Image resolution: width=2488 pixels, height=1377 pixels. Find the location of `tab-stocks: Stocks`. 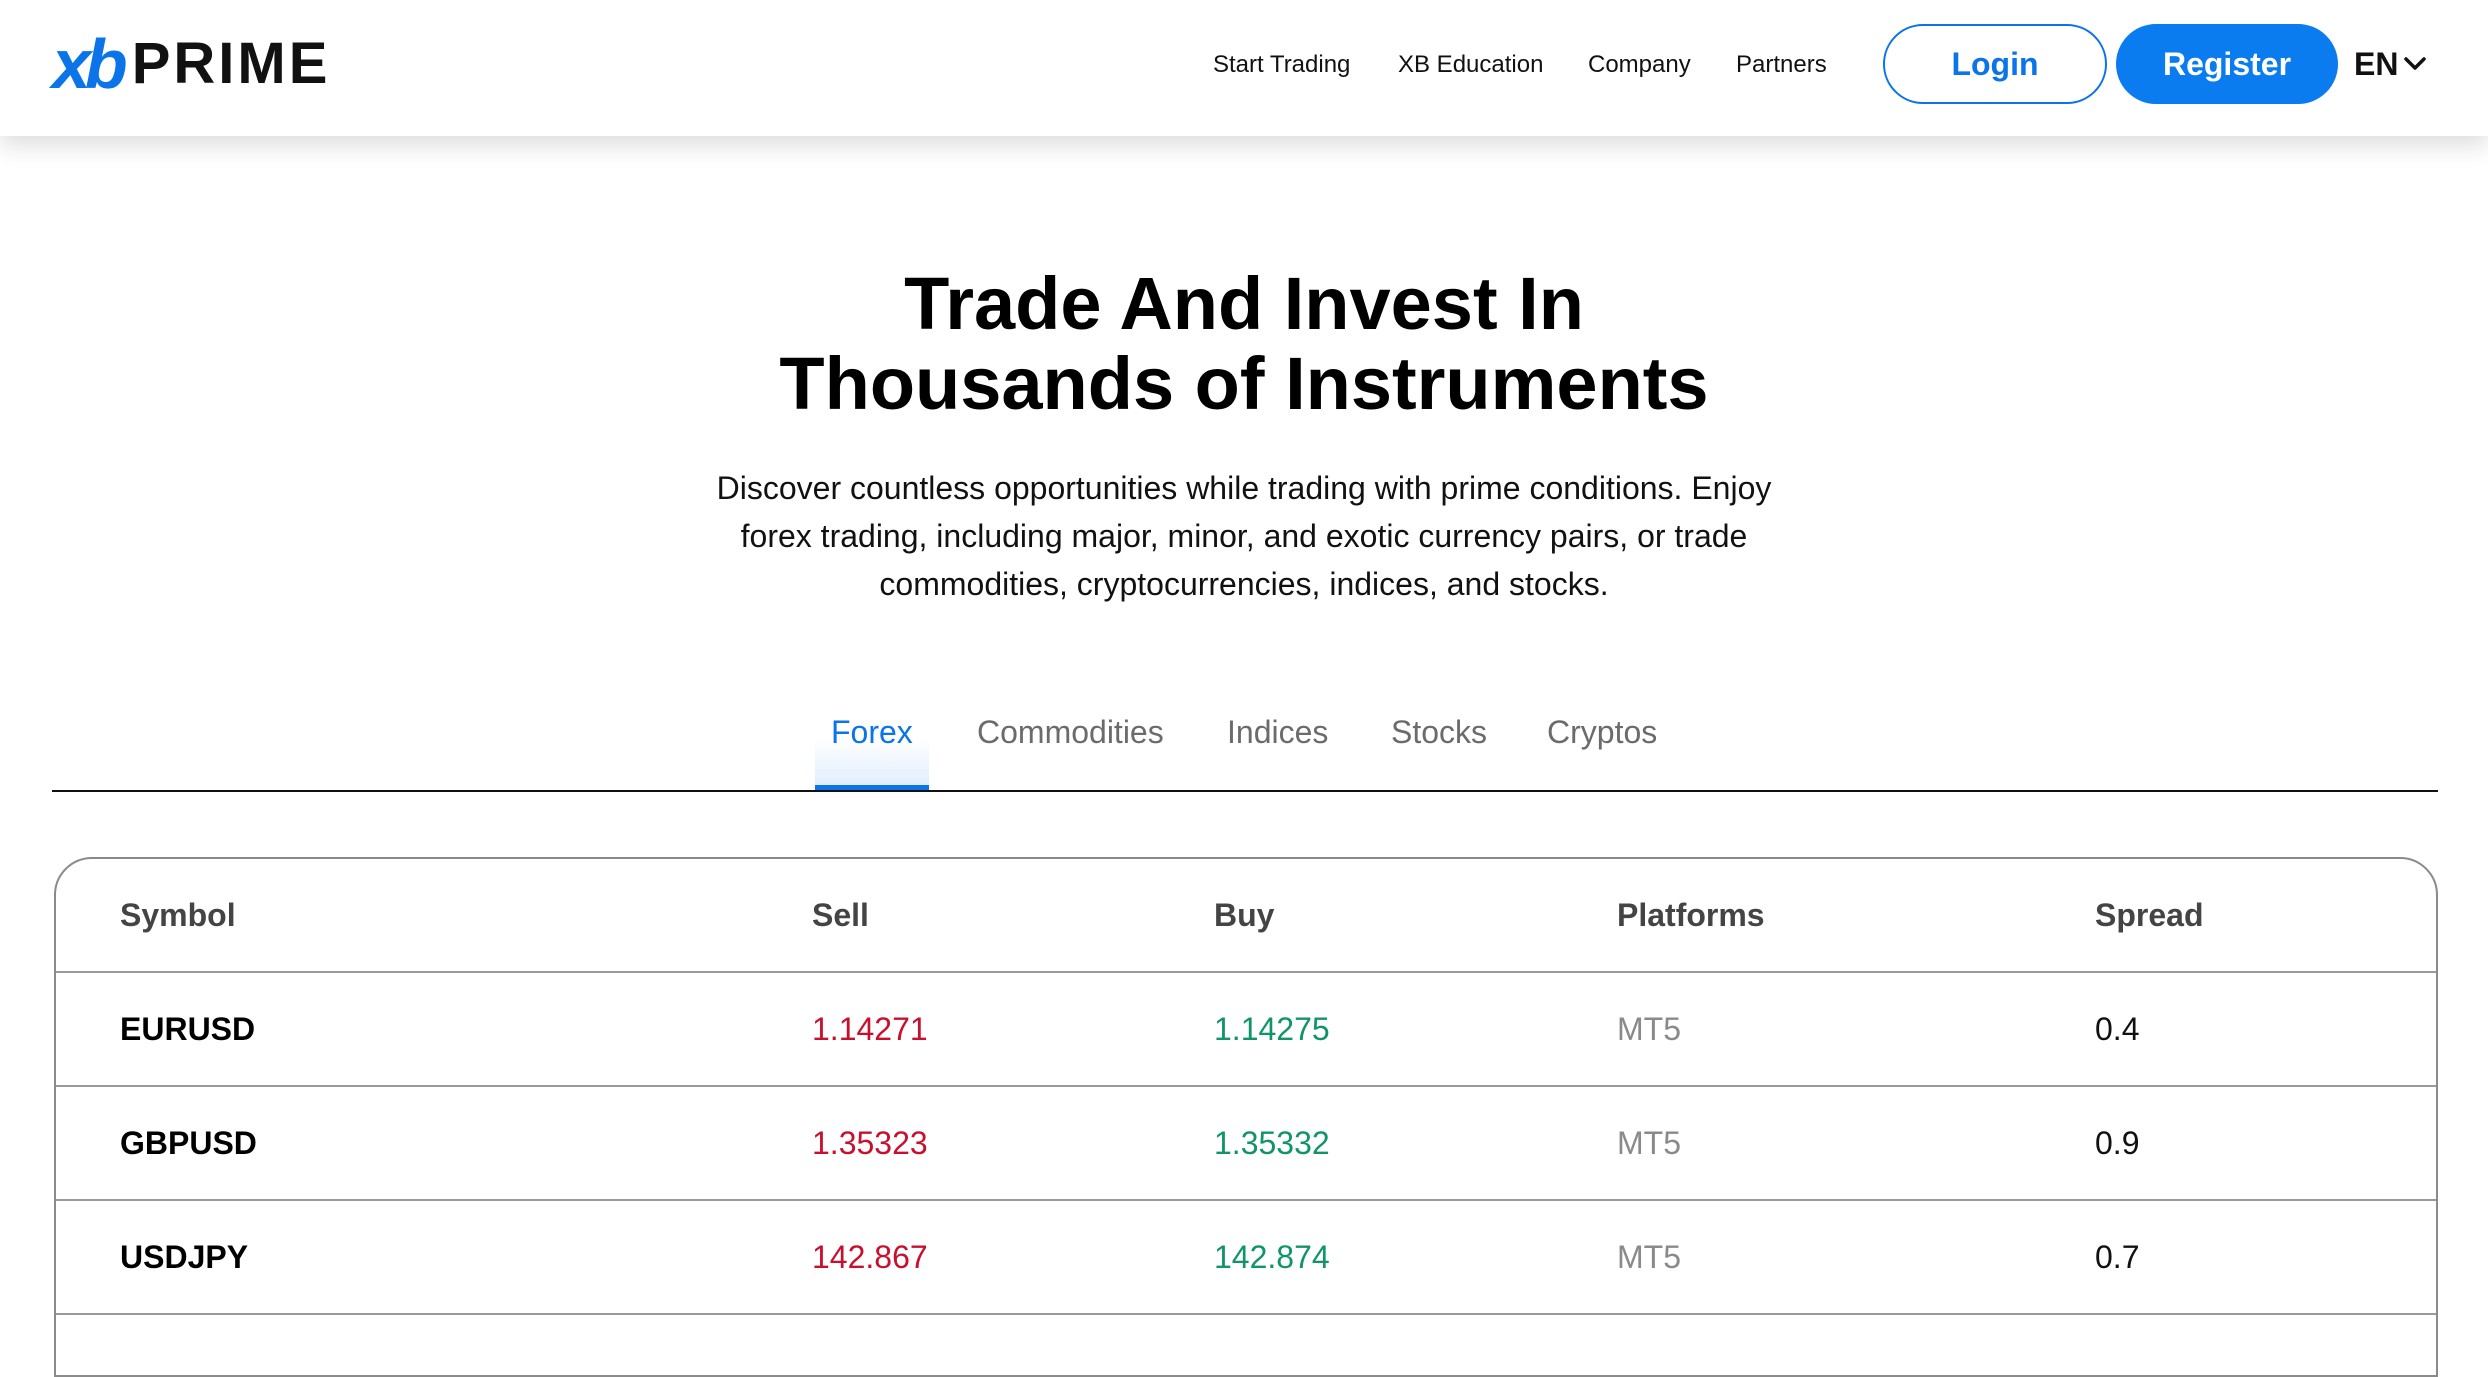

tab-stocks: Stocks is located at coordinates (1439, 745).